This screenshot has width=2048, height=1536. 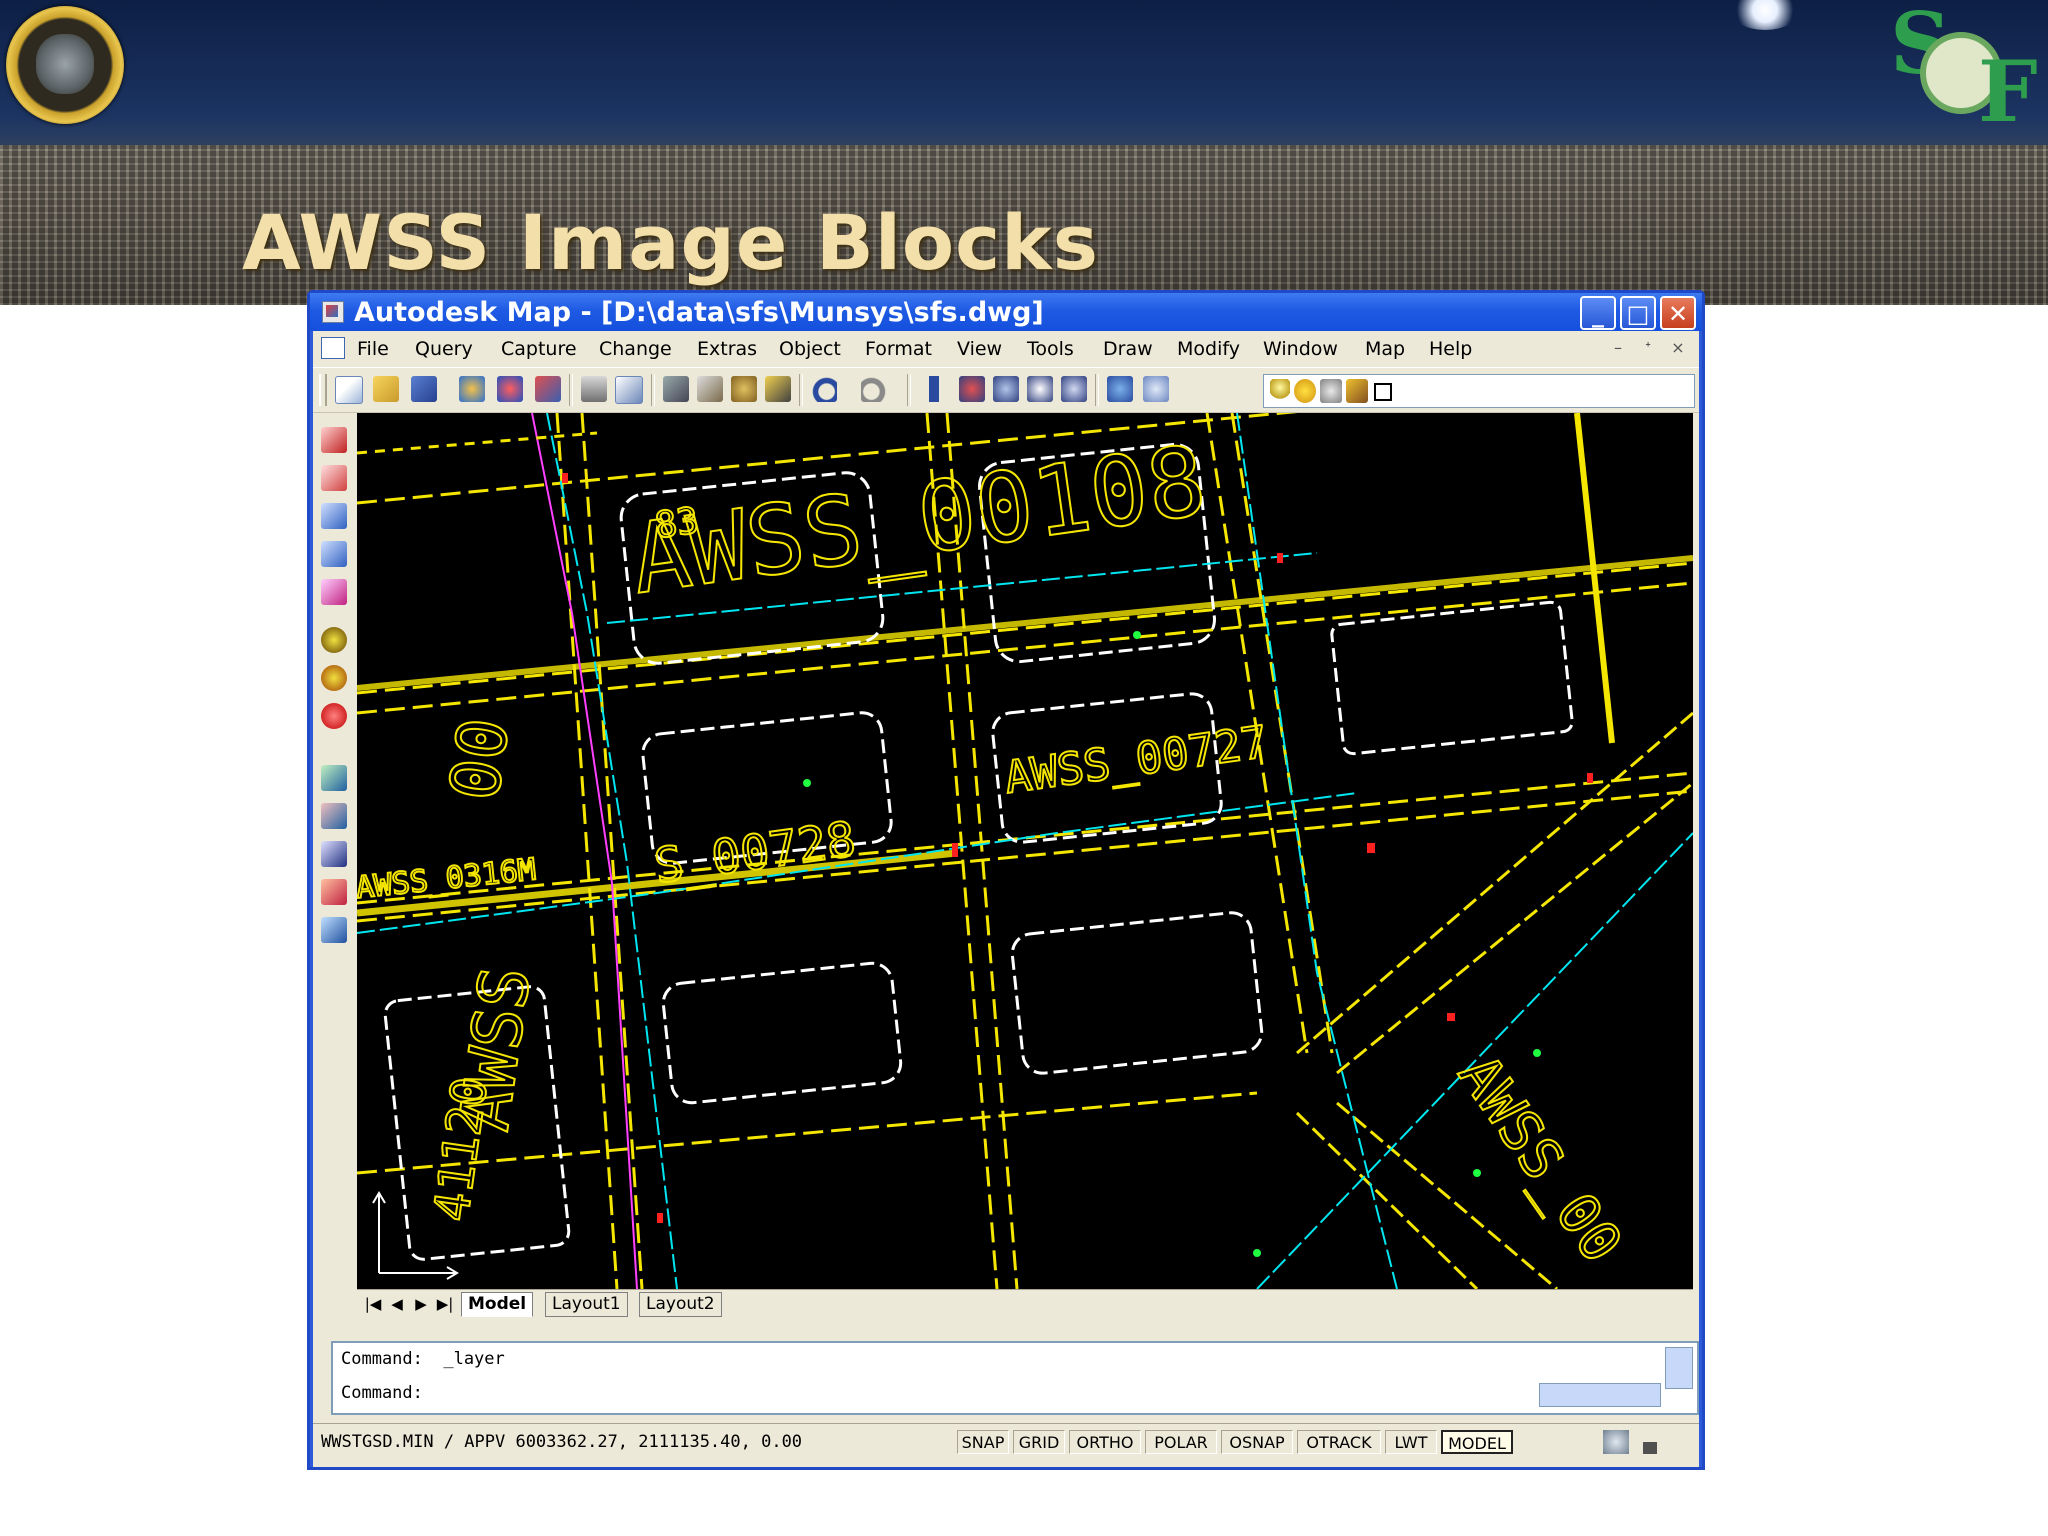 I want to click on command-vertical-scrollbar, so click(x=1679, y=1368).